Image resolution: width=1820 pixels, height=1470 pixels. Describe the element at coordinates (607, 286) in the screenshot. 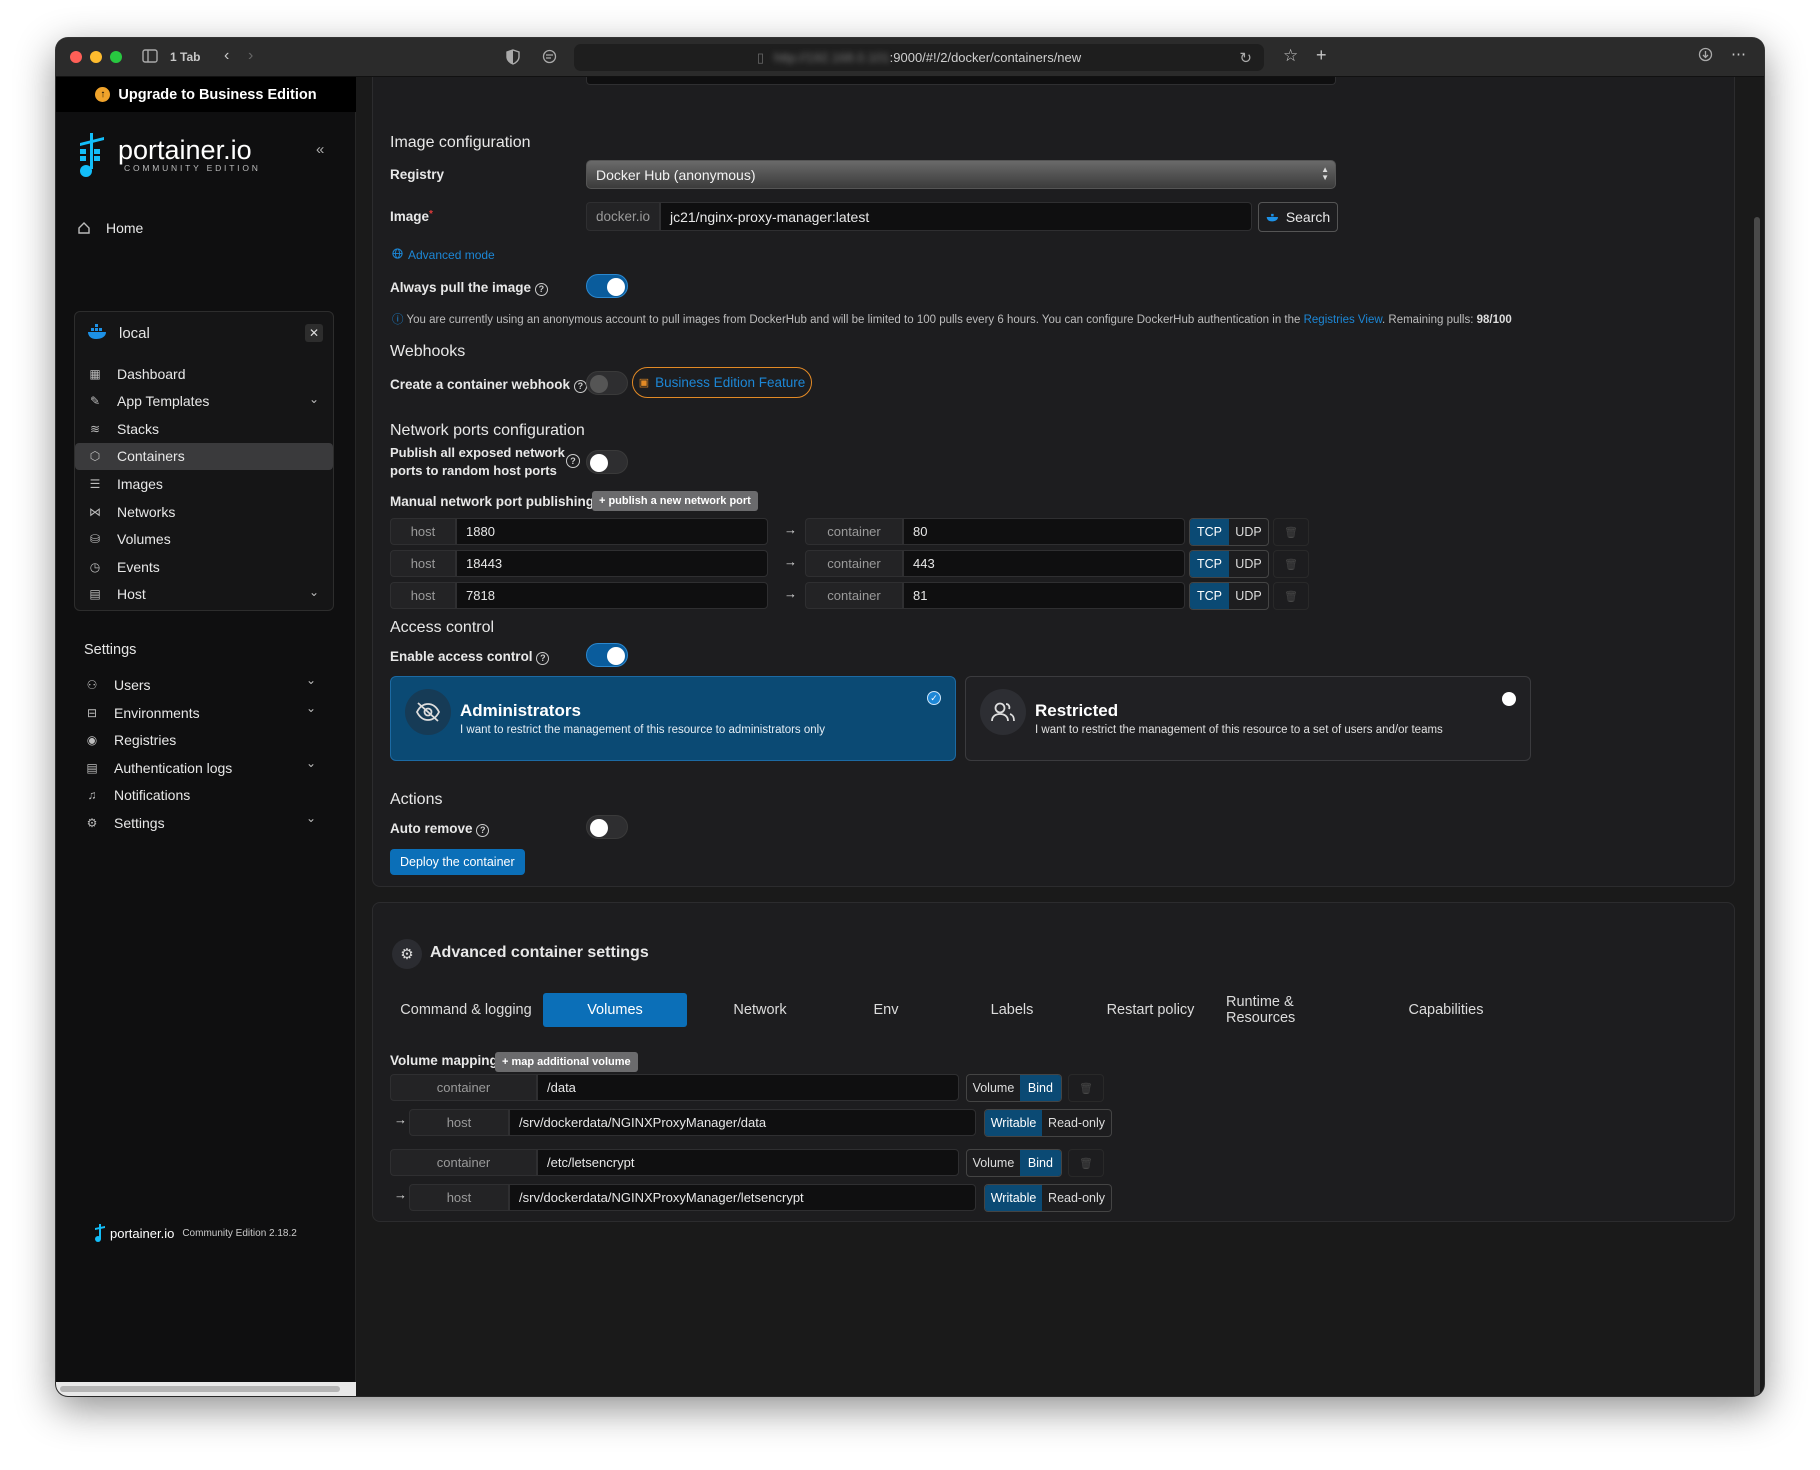

I see `always-pull-toggle` at that location.